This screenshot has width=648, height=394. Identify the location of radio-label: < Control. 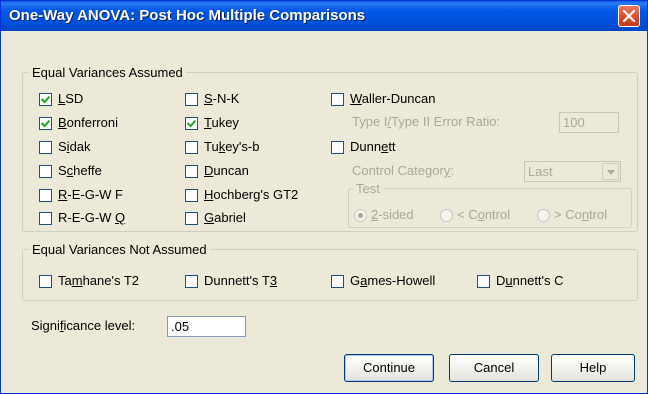
(484, 214).